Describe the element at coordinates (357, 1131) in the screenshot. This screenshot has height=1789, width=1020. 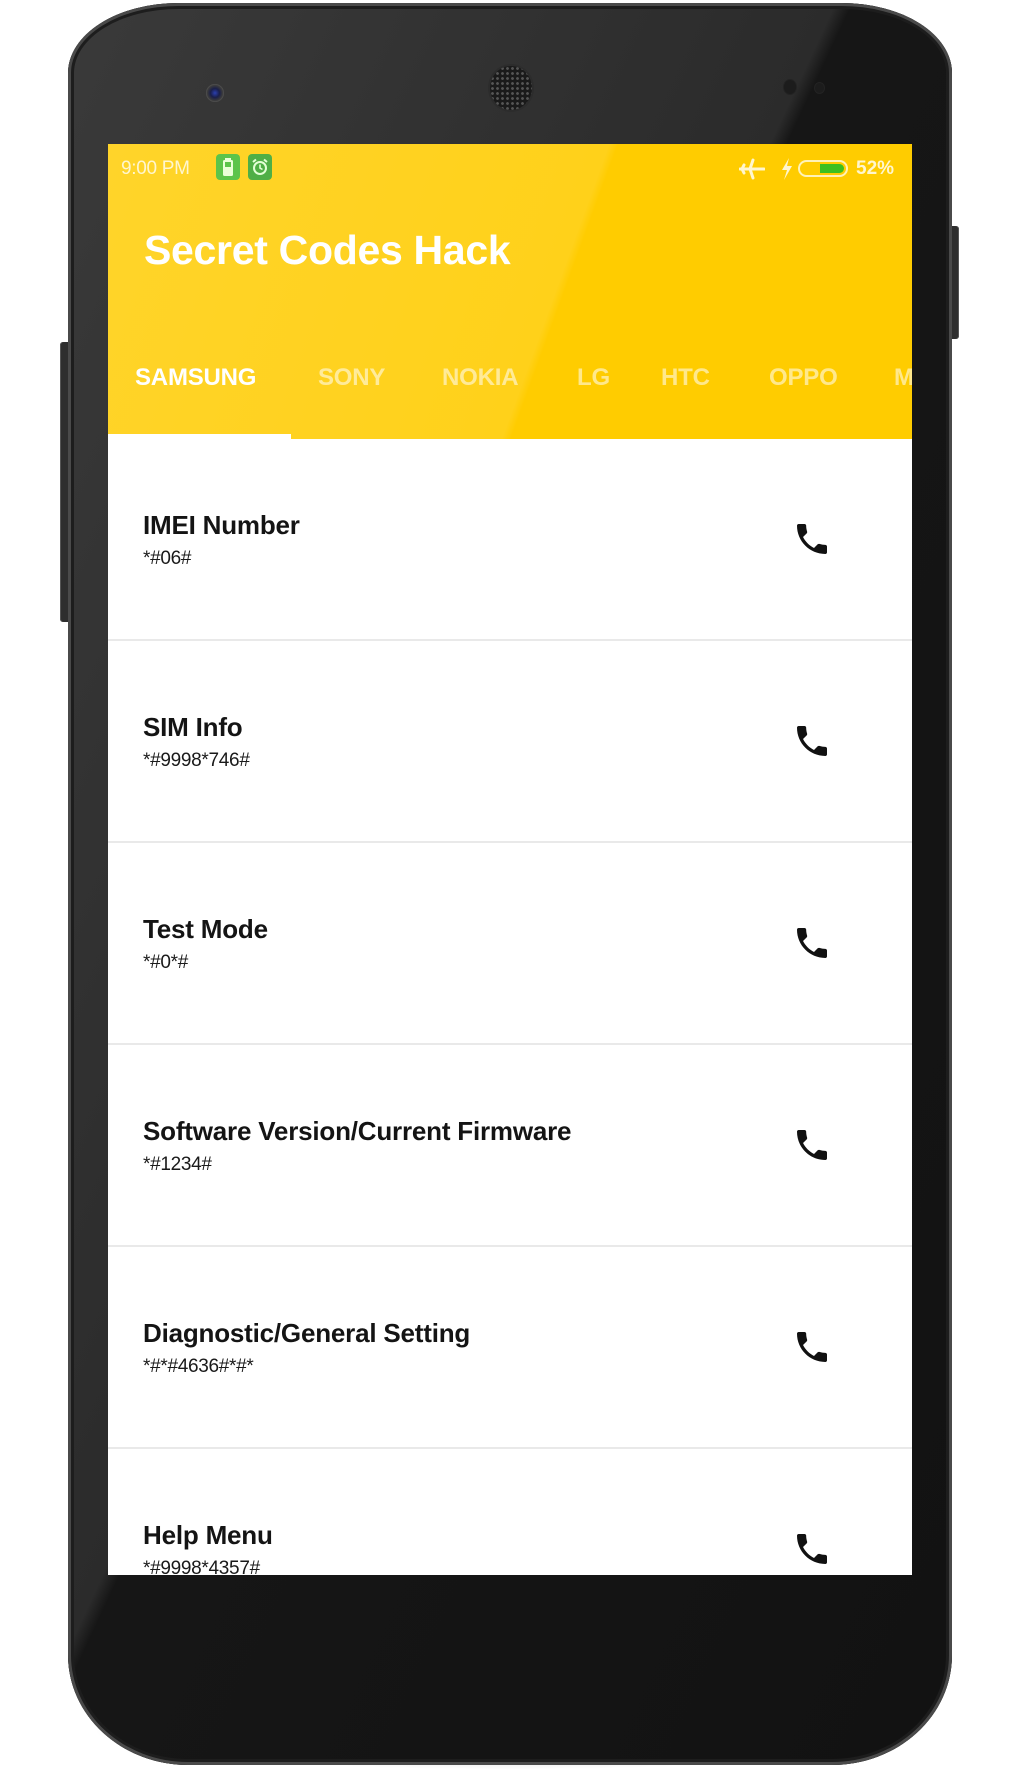
I see `code-title: Software Version/Current Firmware` at that location.